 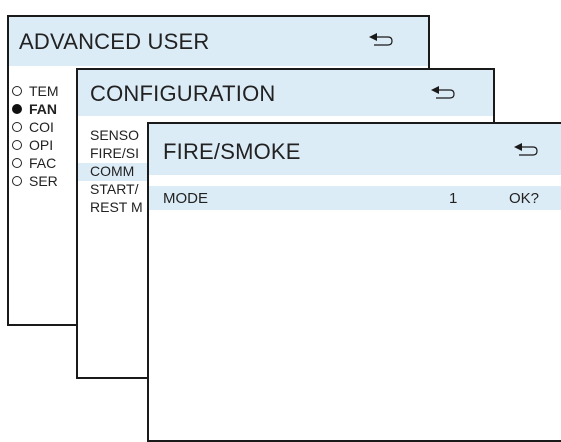 I want to click on configuration-header: CONFIGURATION, so click(x=285, y=93).